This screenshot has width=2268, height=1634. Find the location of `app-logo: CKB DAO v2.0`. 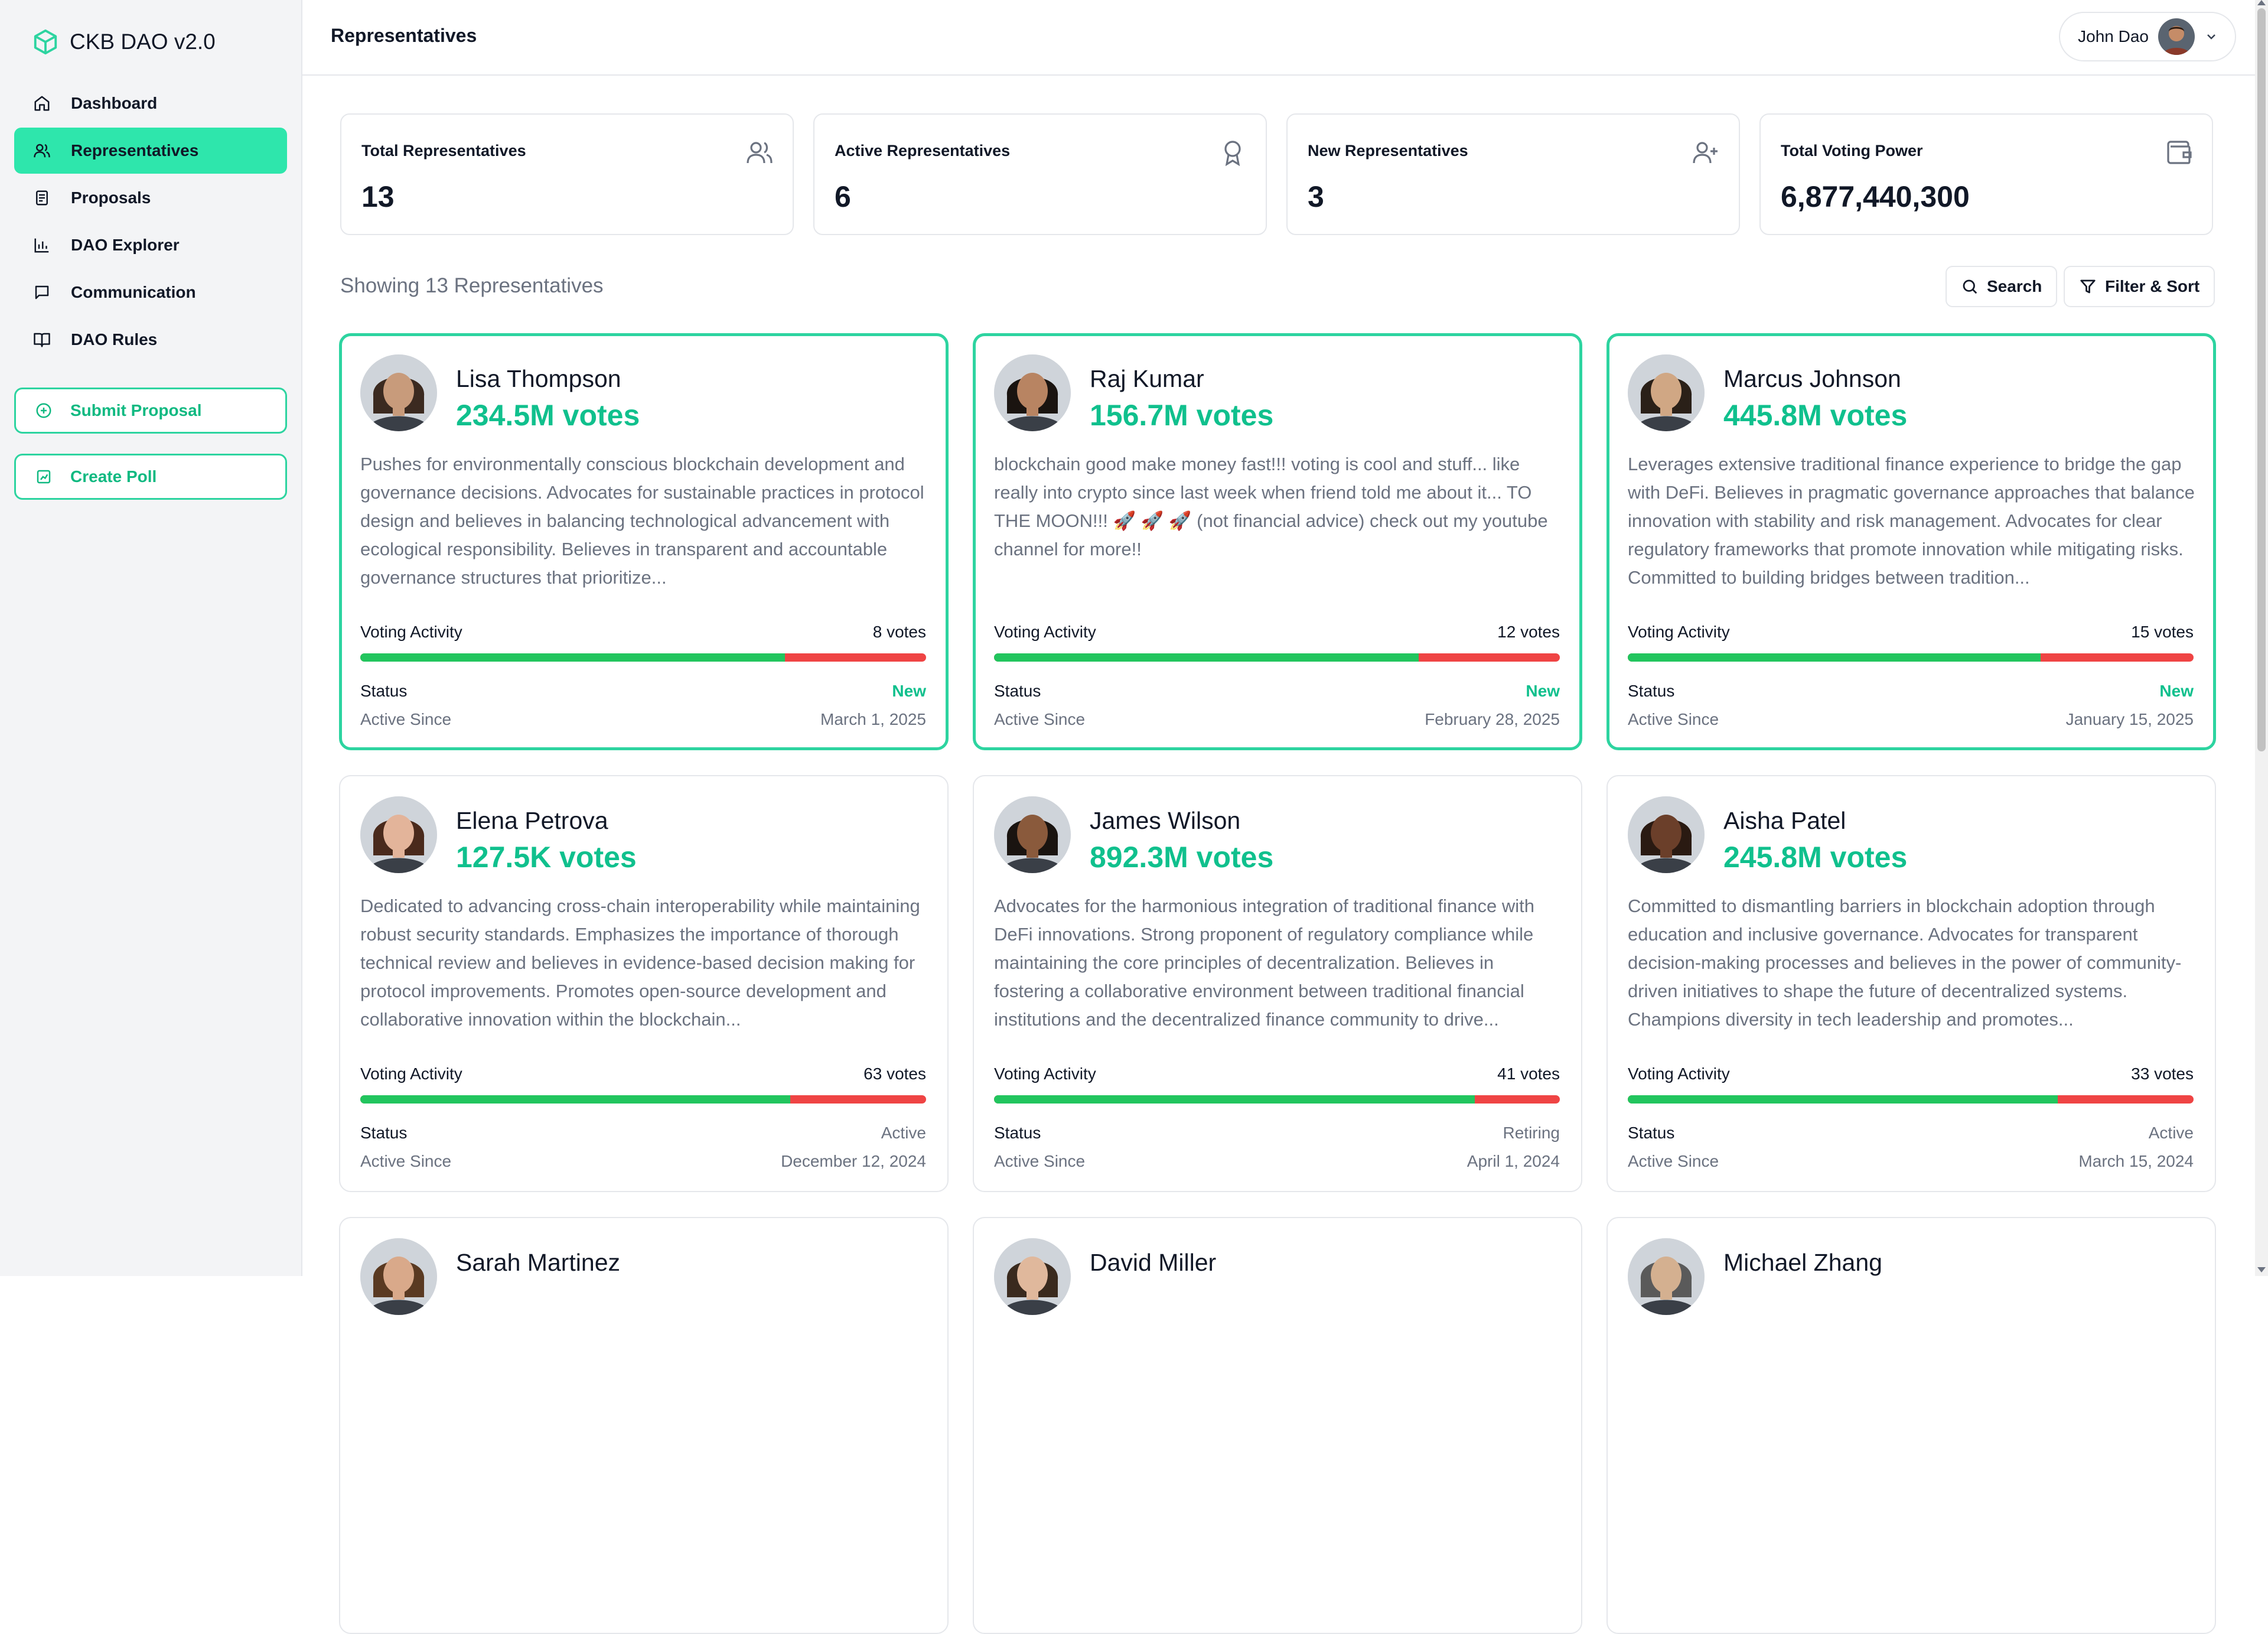

app-logo: CKB DAO v2.0 is located at coordinates (124, 42).